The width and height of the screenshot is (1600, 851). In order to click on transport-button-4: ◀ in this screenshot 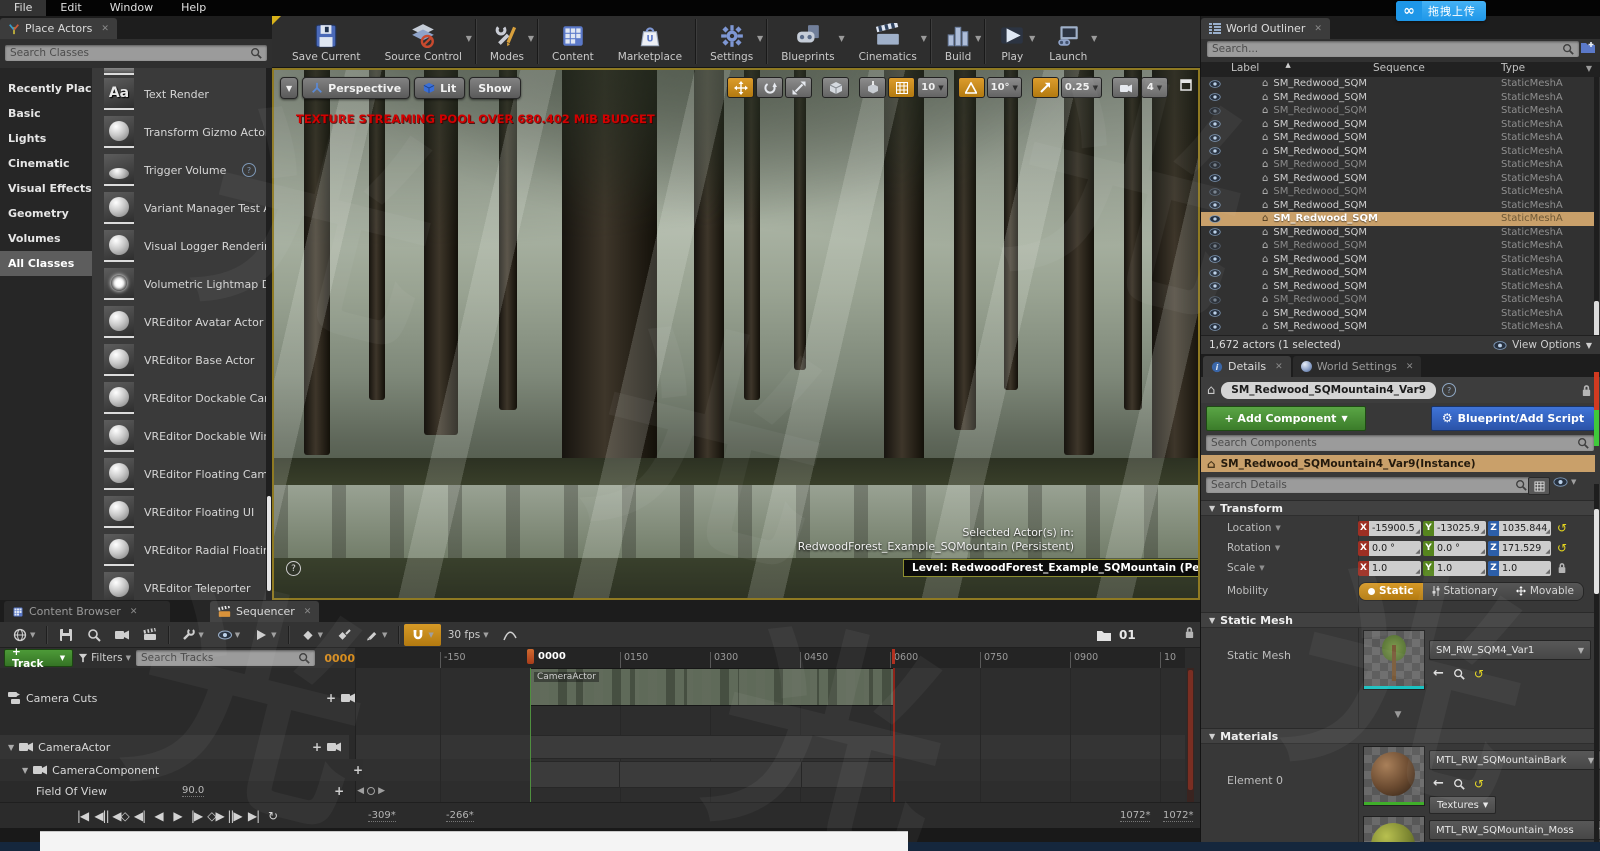, I will do `click(158, 816)`.